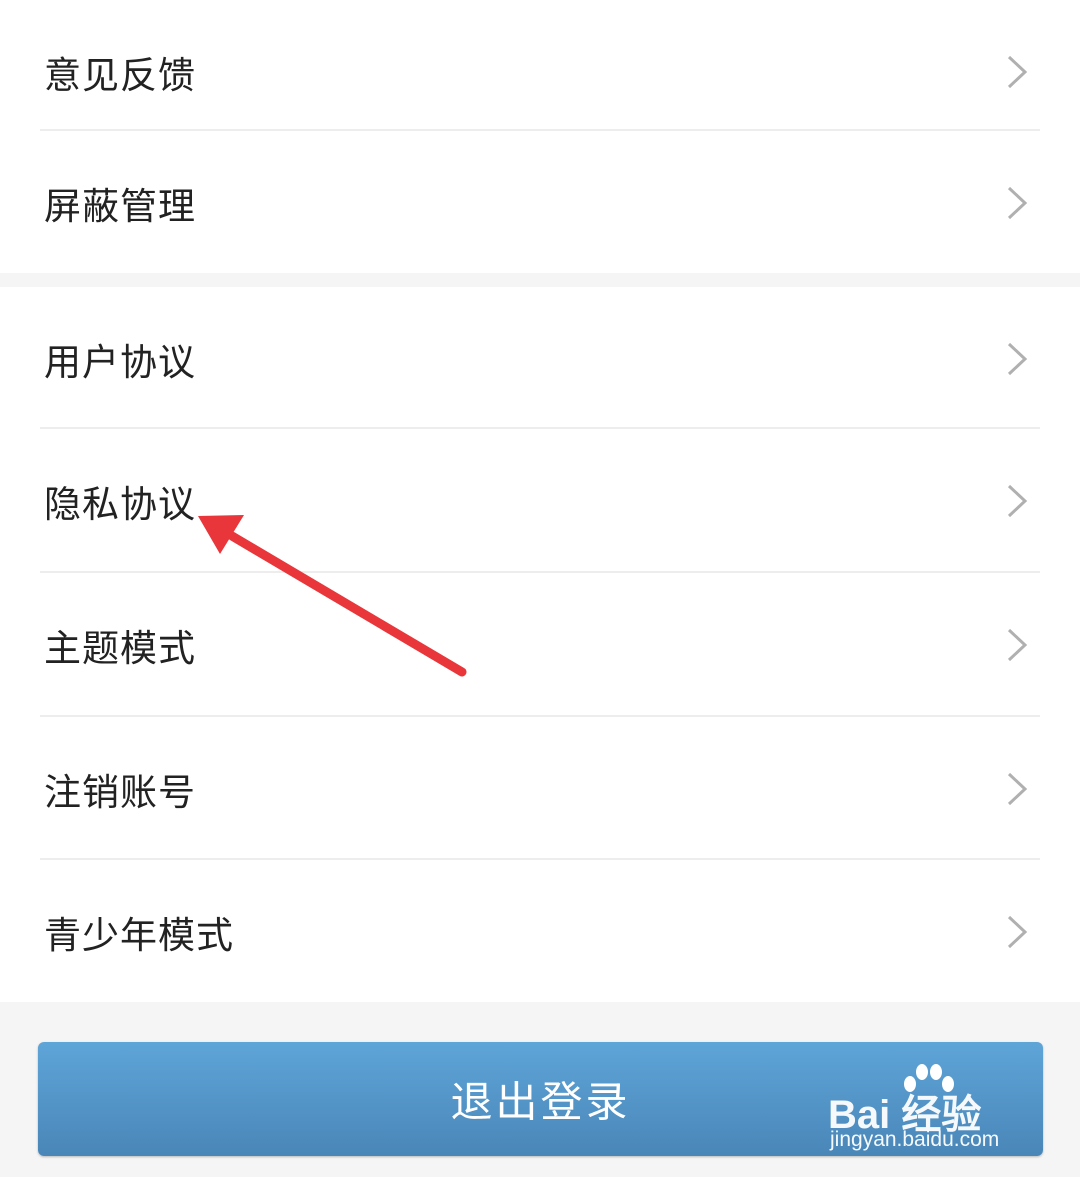 Image resolution: width=1080 pixels, height=1177 pixels. Describe the element at coordinates (120, 504) in the screenshot. I see `settings-item-label: 隐私协议` at that location.